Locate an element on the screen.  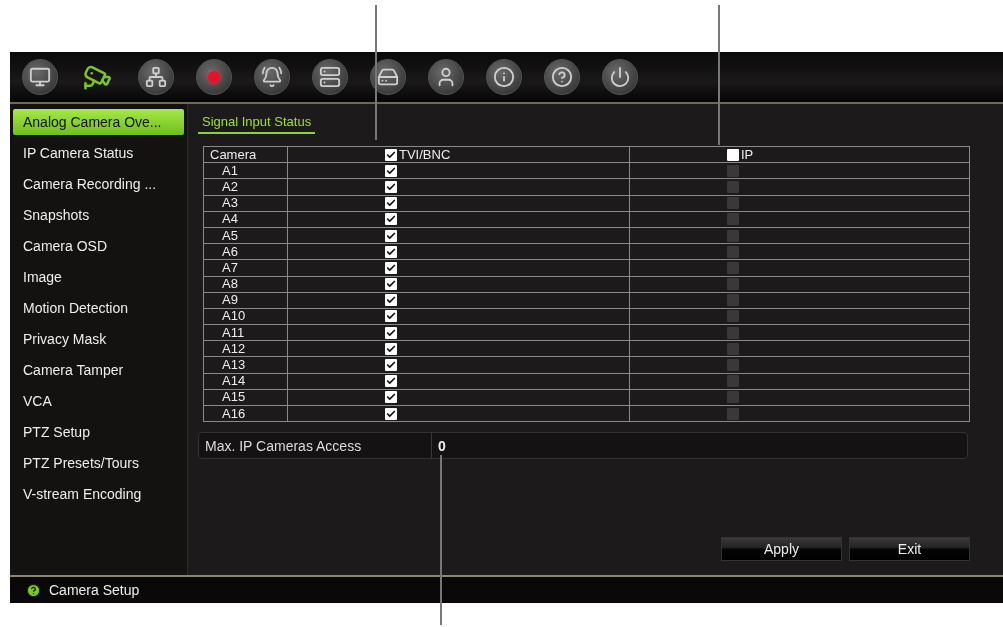
record-icon is located at coordinates (214, 77).